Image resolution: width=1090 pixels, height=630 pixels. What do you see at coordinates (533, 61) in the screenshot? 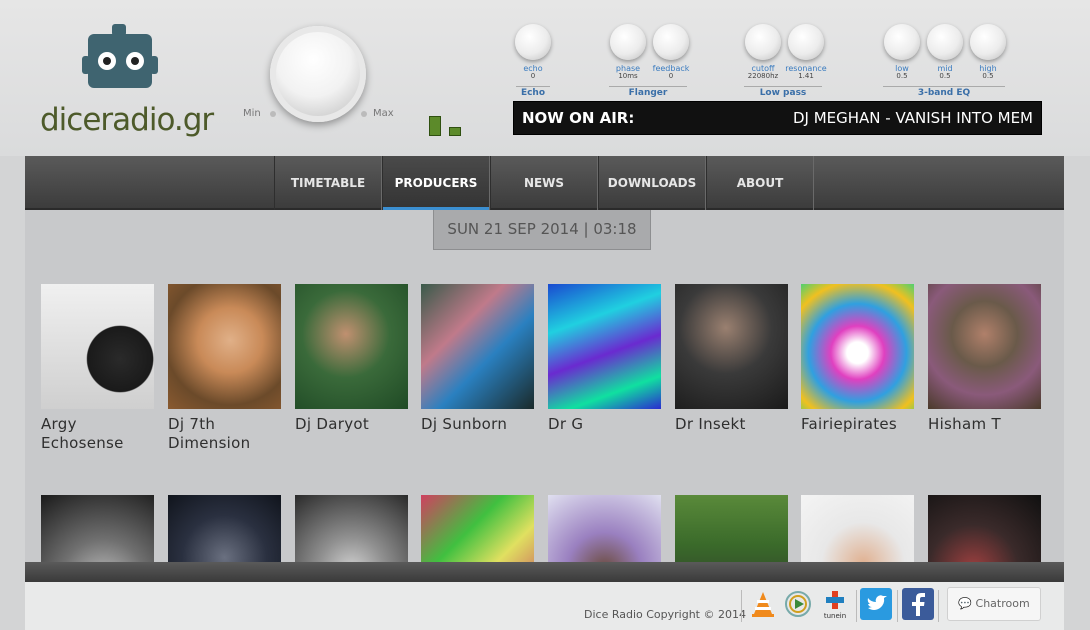
I see `echo-effect: echo 0 Echo` at bounding box center [533, 61].